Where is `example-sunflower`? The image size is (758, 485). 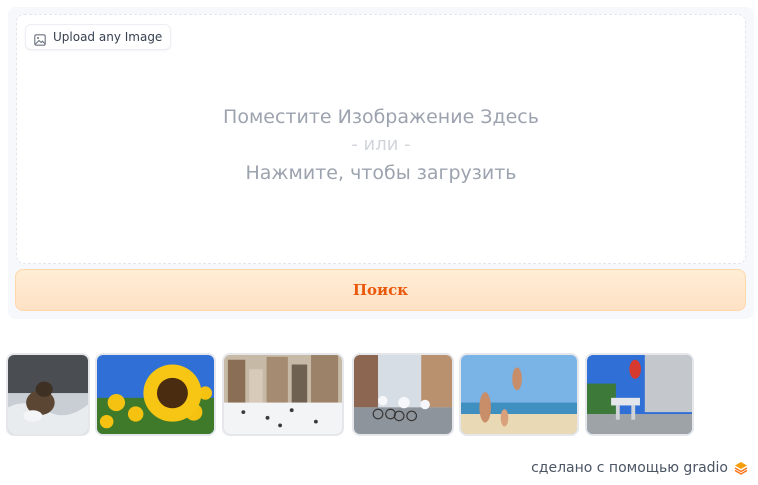 example-sunflower is located at coordinates (155, 394).